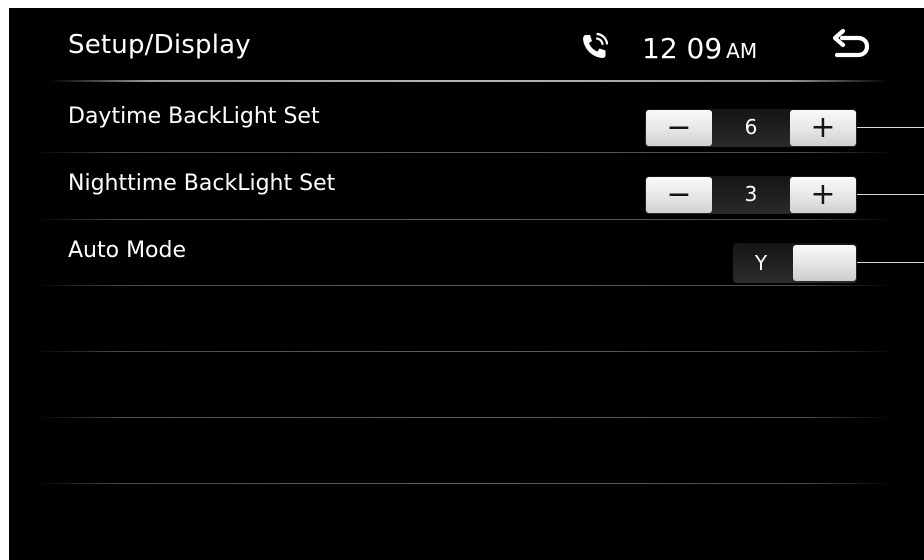 The image size is (924, 560). I want to click on setting-row-auto-mode: Auto Mode Y, so click(466, 253).